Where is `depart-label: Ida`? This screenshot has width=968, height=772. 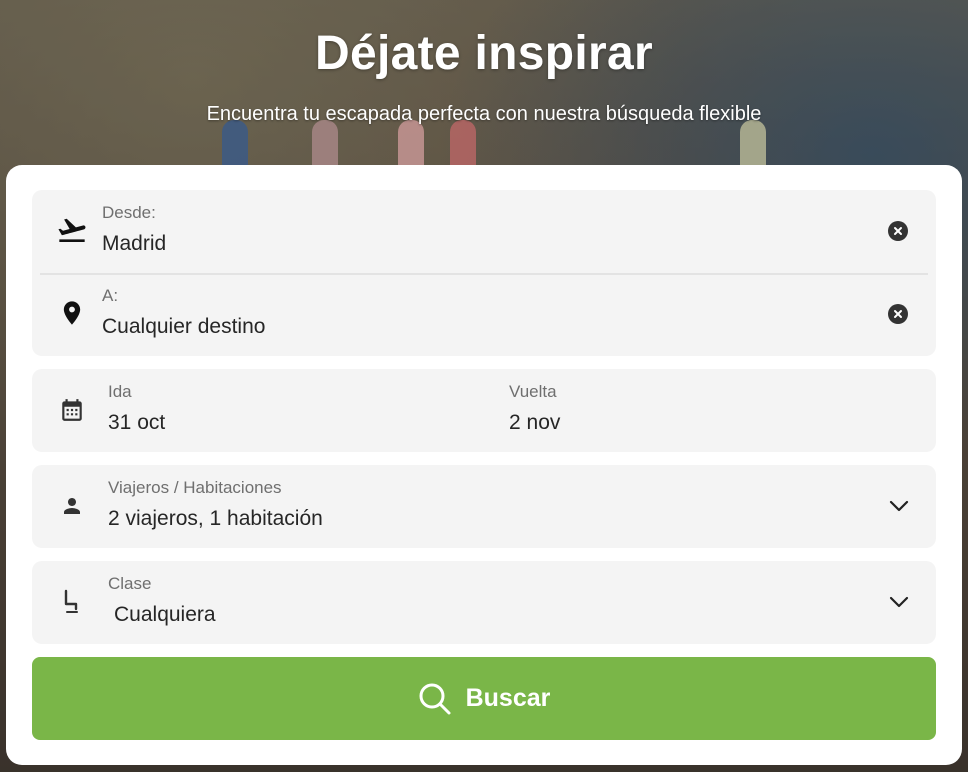
depart-label: Ida is located at coordinates (120, 391).